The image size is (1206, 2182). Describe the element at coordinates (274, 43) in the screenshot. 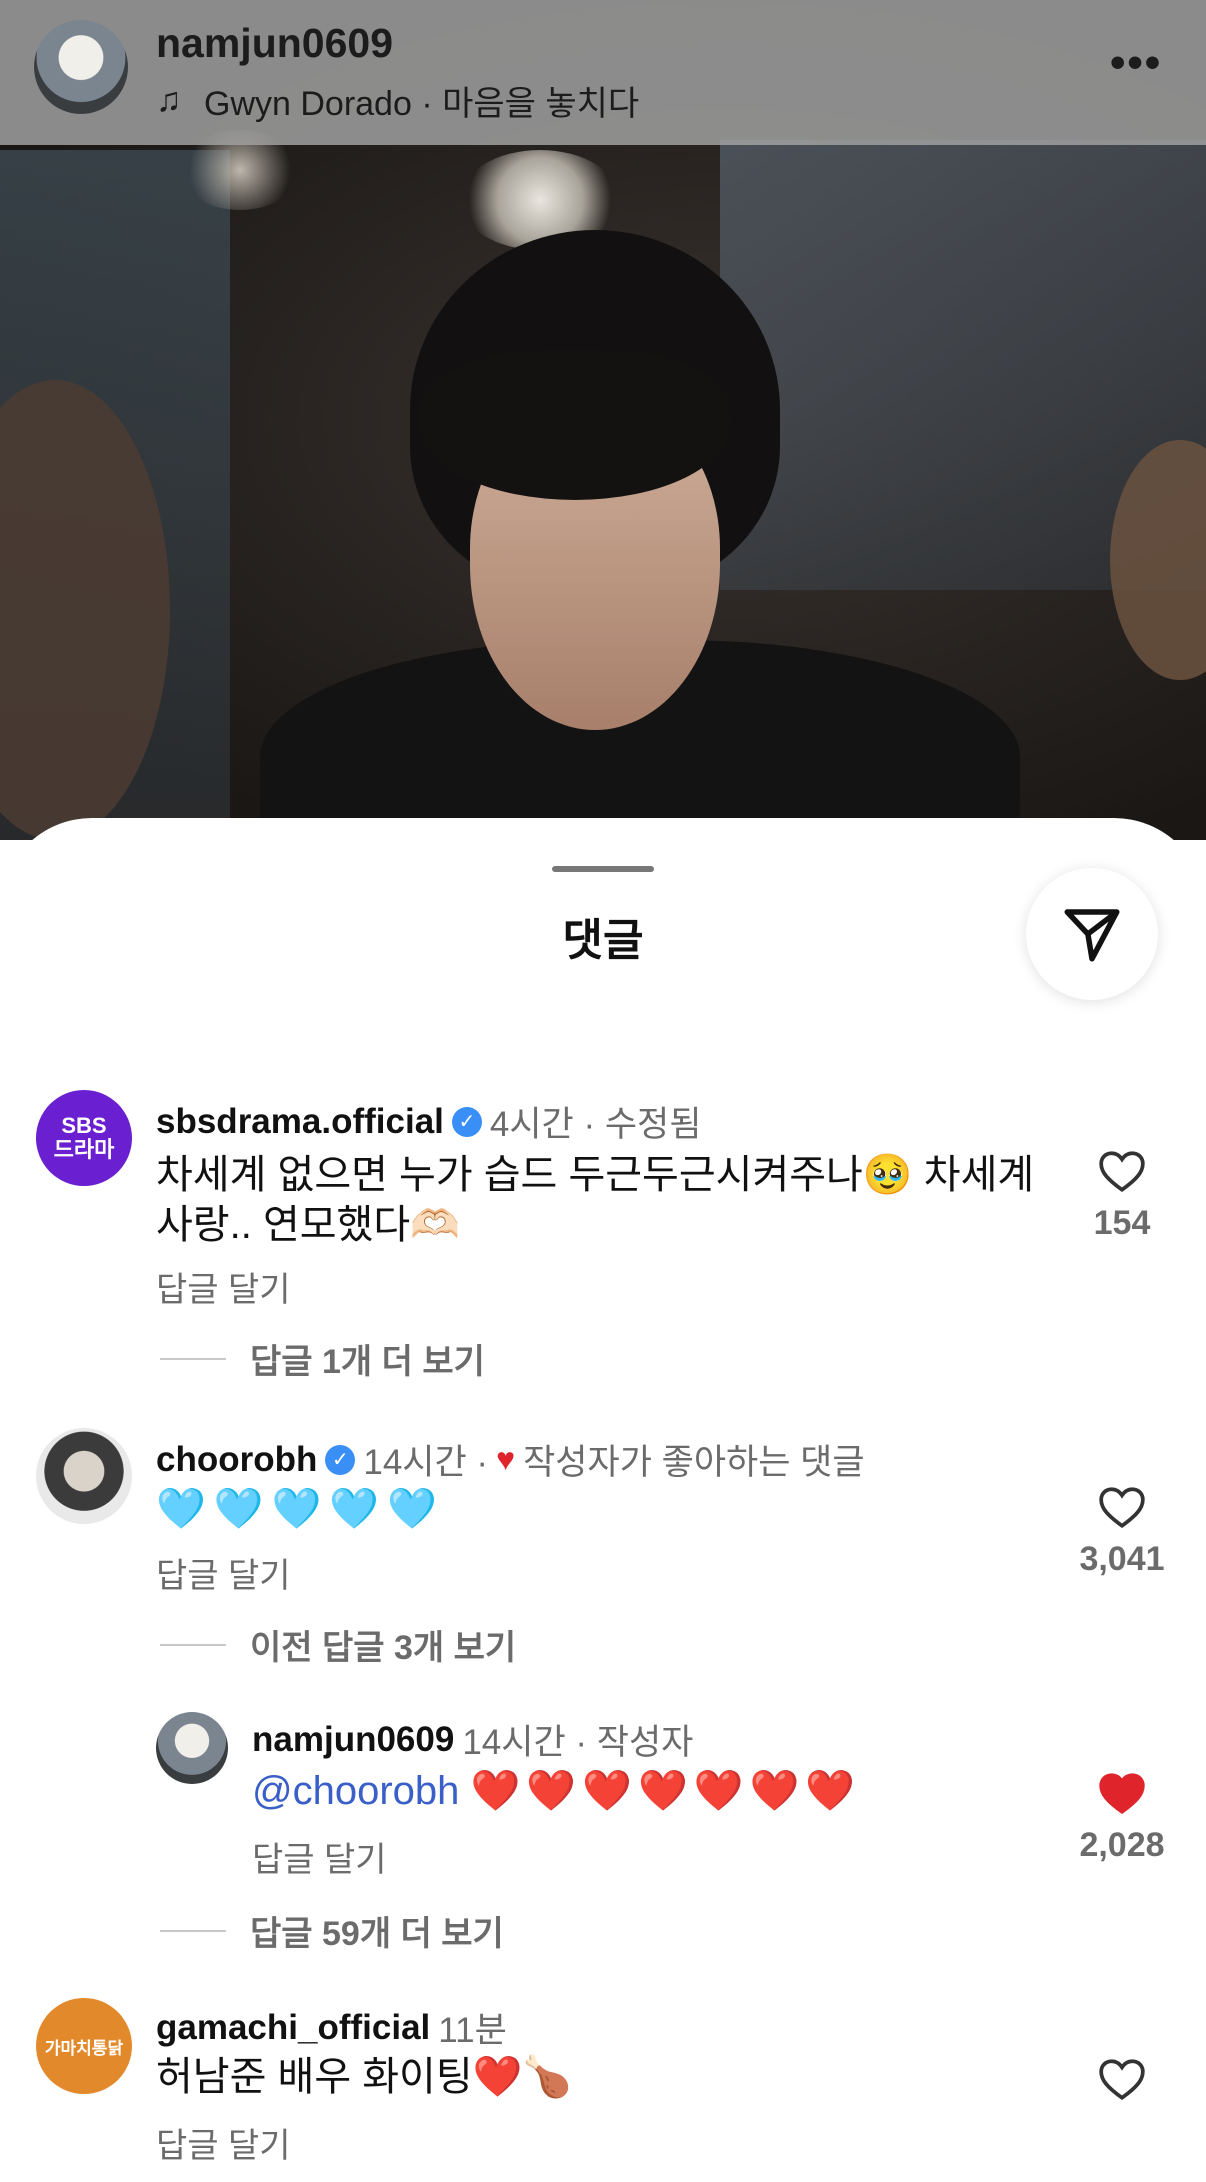

I see `post-author-username: namjun0609` at that location.